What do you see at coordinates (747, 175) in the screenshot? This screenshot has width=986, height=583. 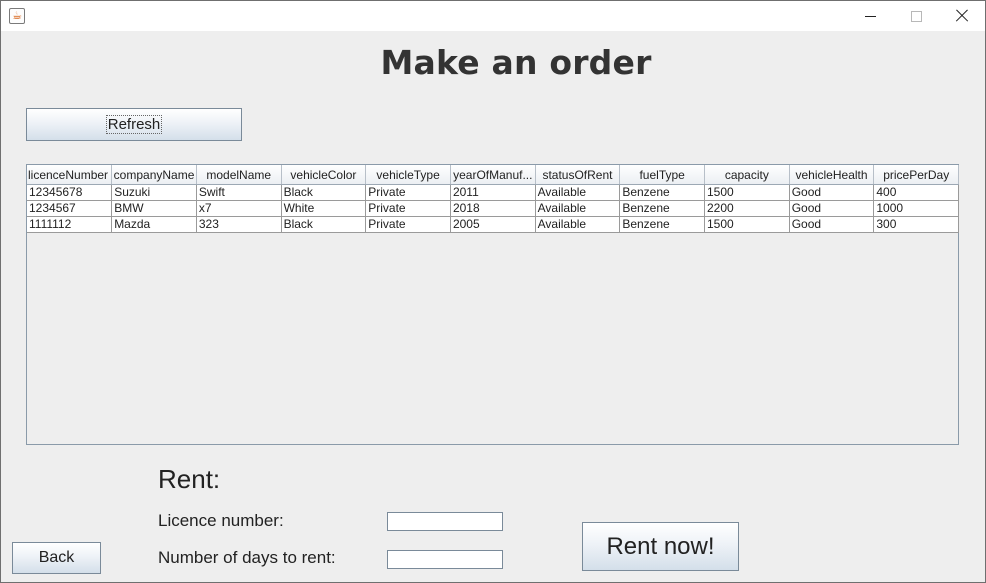 I see `column-header-capacity: capacity` at bounding box center [747, 175].